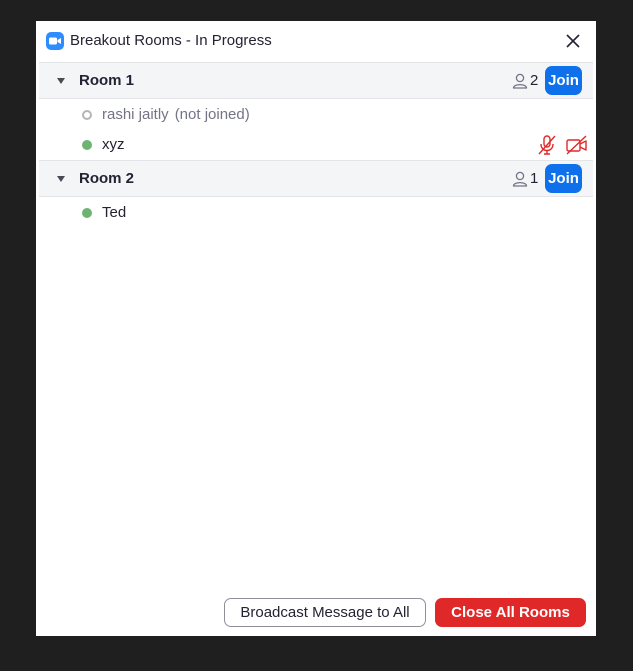  Describe the element at coordinates (563, 80) in the screenshot. I see `join-room-1-button: Join` at that location.